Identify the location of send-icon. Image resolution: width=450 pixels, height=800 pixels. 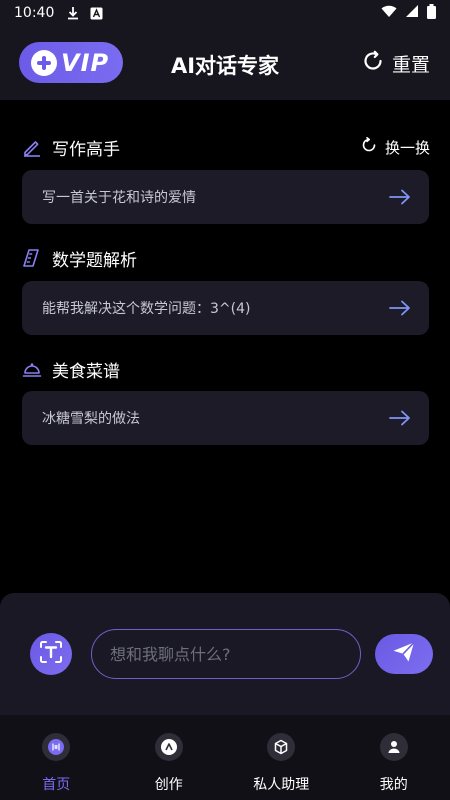
(404, 654).